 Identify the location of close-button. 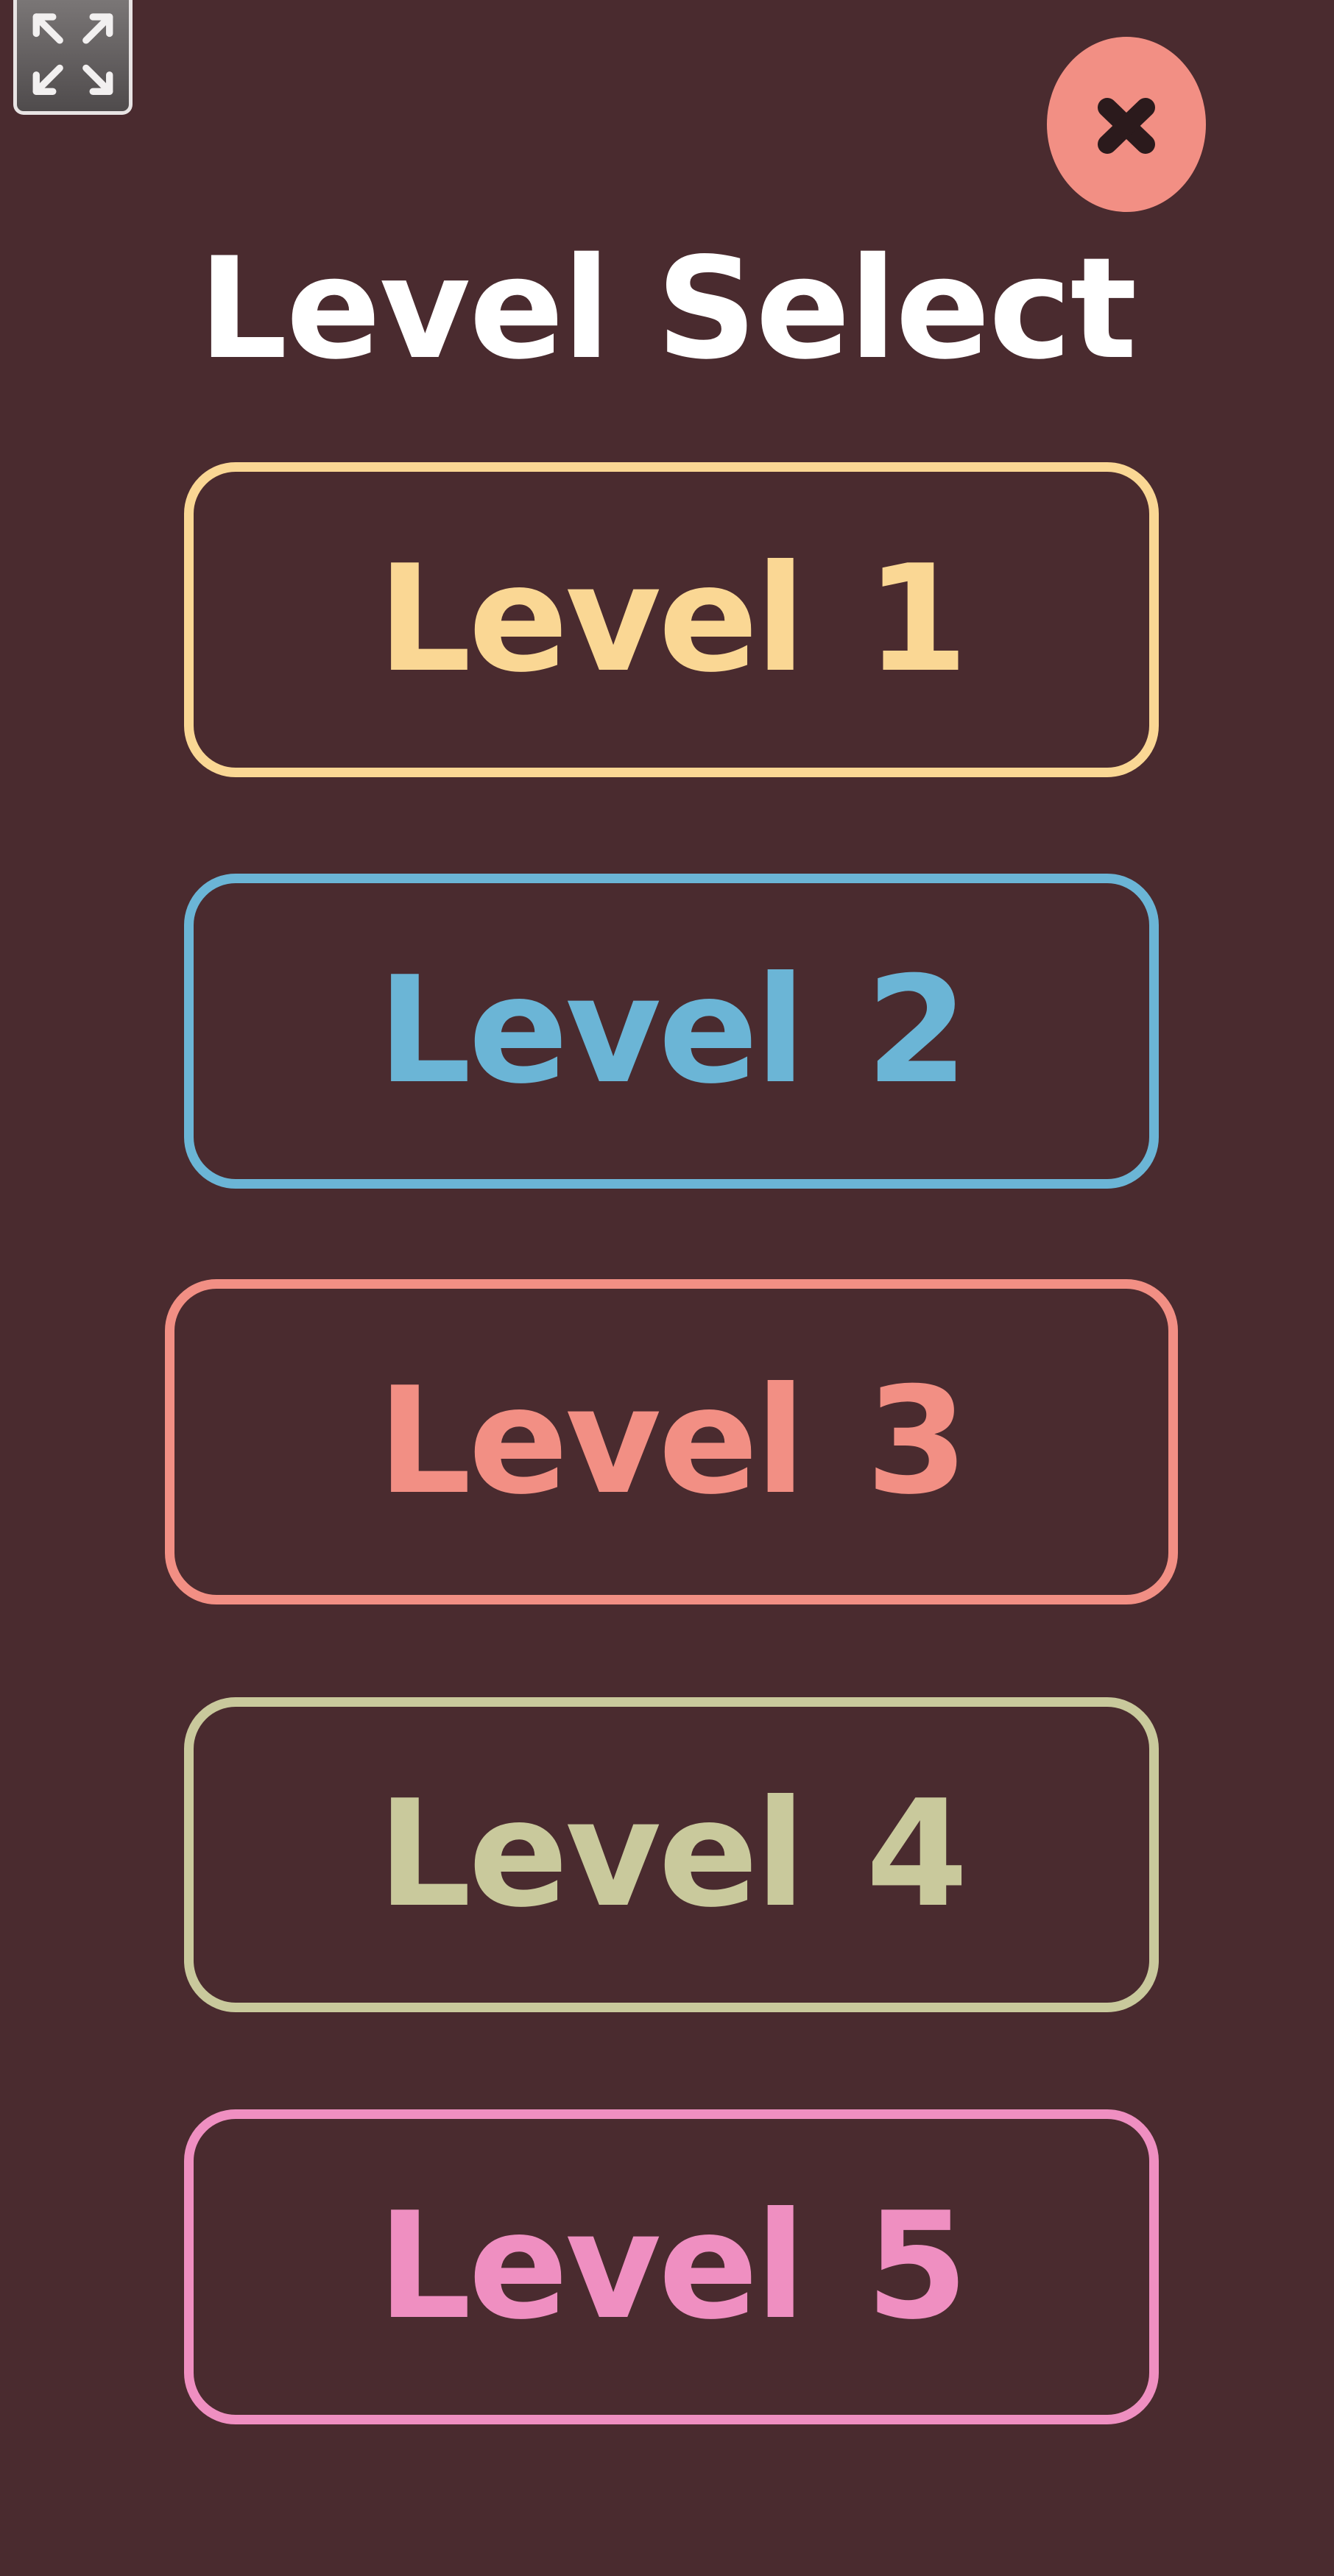
(1126, 124).